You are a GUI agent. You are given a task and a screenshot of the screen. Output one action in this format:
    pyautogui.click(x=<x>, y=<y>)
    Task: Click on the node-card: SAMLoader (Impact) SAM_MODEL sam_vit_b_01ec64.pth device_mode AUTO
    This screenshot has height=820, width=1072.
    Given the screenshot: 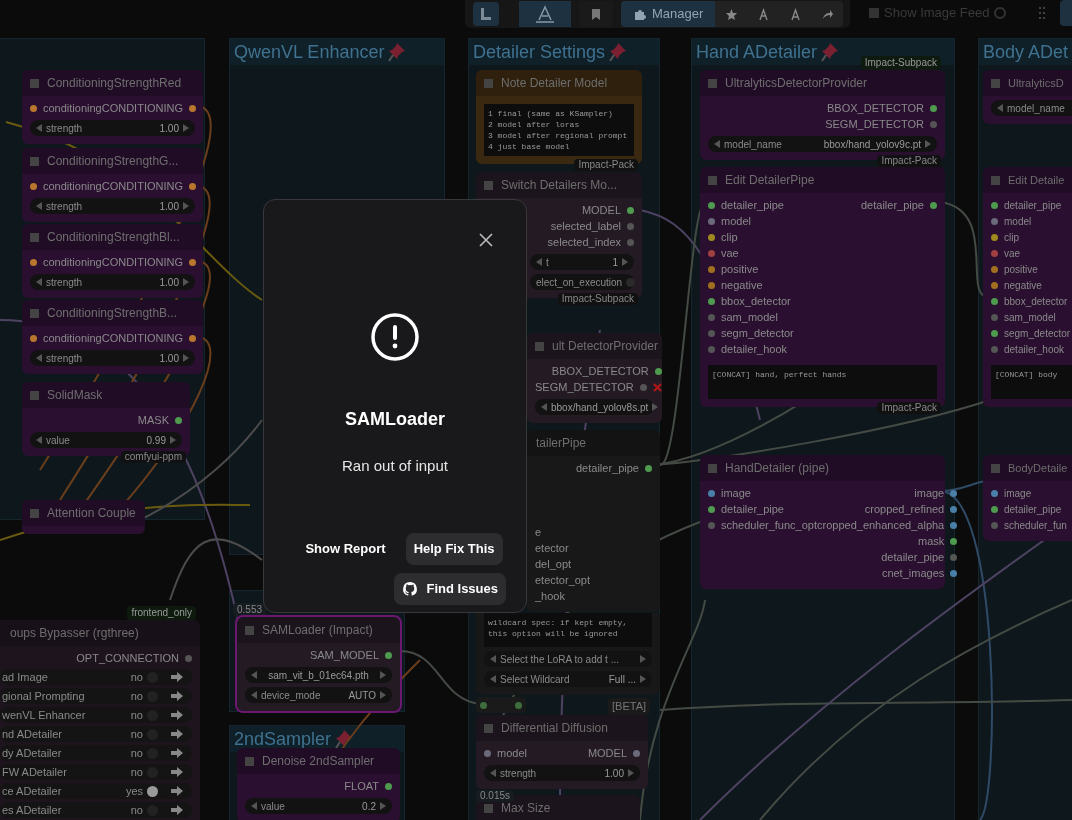 What is the action you would take?
    pyautogui.click(x=318, y=664)
    